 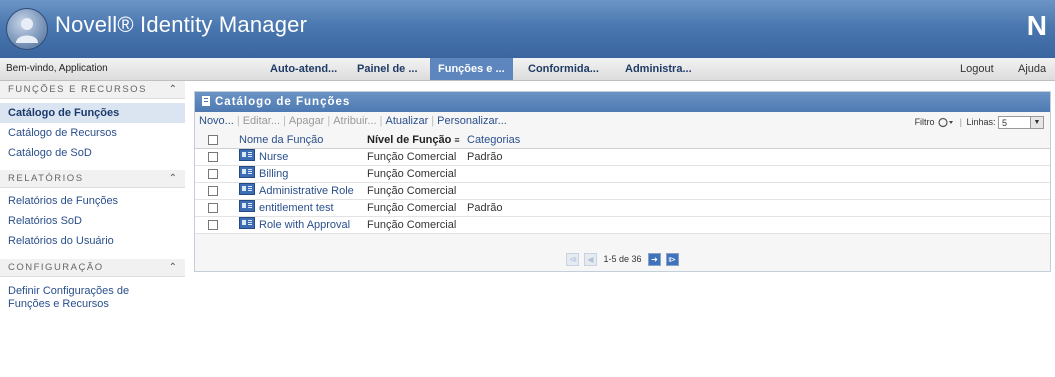 I want to click on filter-label: Filtro, so click(x=924, y=122).